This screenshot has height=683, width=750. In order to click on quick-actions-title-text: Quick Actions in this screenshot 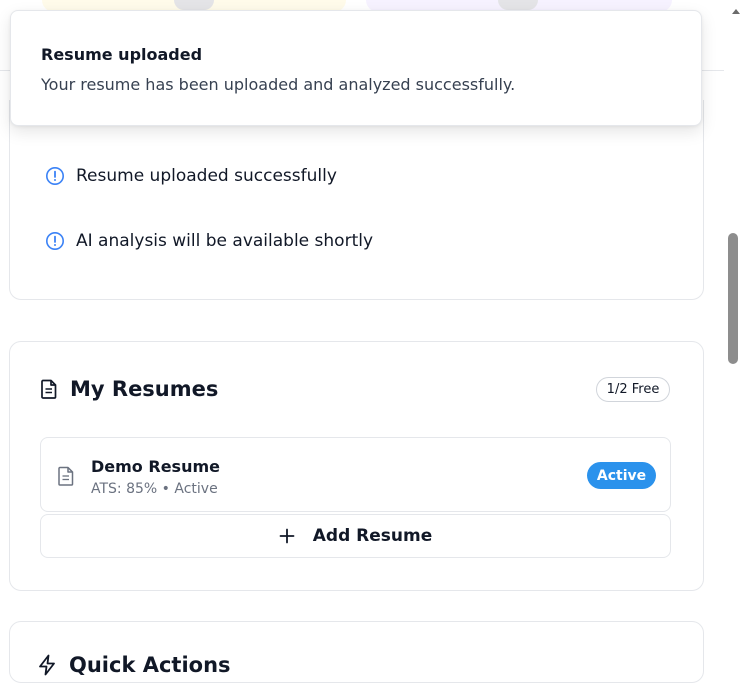, I will do `click(150, 665)`.